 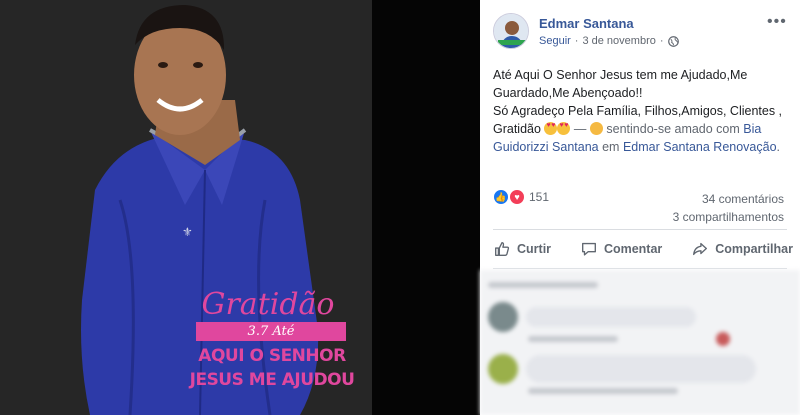 What do you see at coordinates (633, 249) in the screenshot?
I see `comment-label: Comentar` at bounding box center [633, 249].